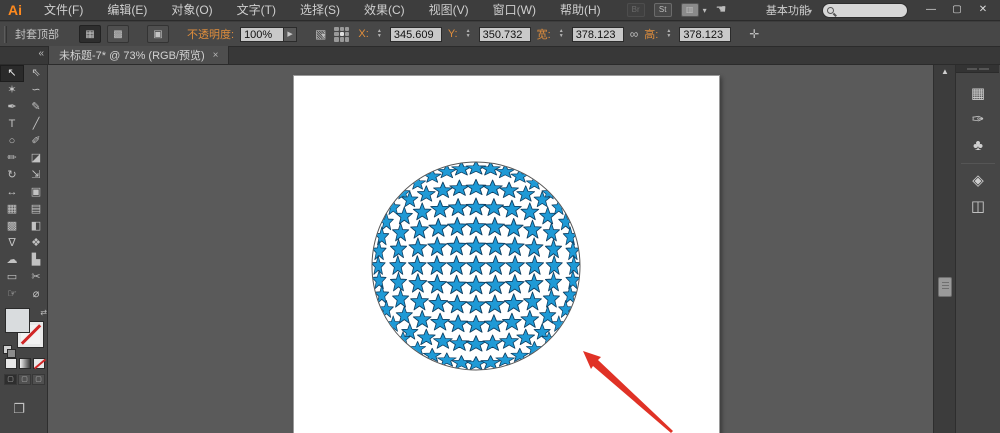  Describe the element at coordinates (561, 34) in the screenshot. I see `width-spinner: ▲ ▼` at that location.